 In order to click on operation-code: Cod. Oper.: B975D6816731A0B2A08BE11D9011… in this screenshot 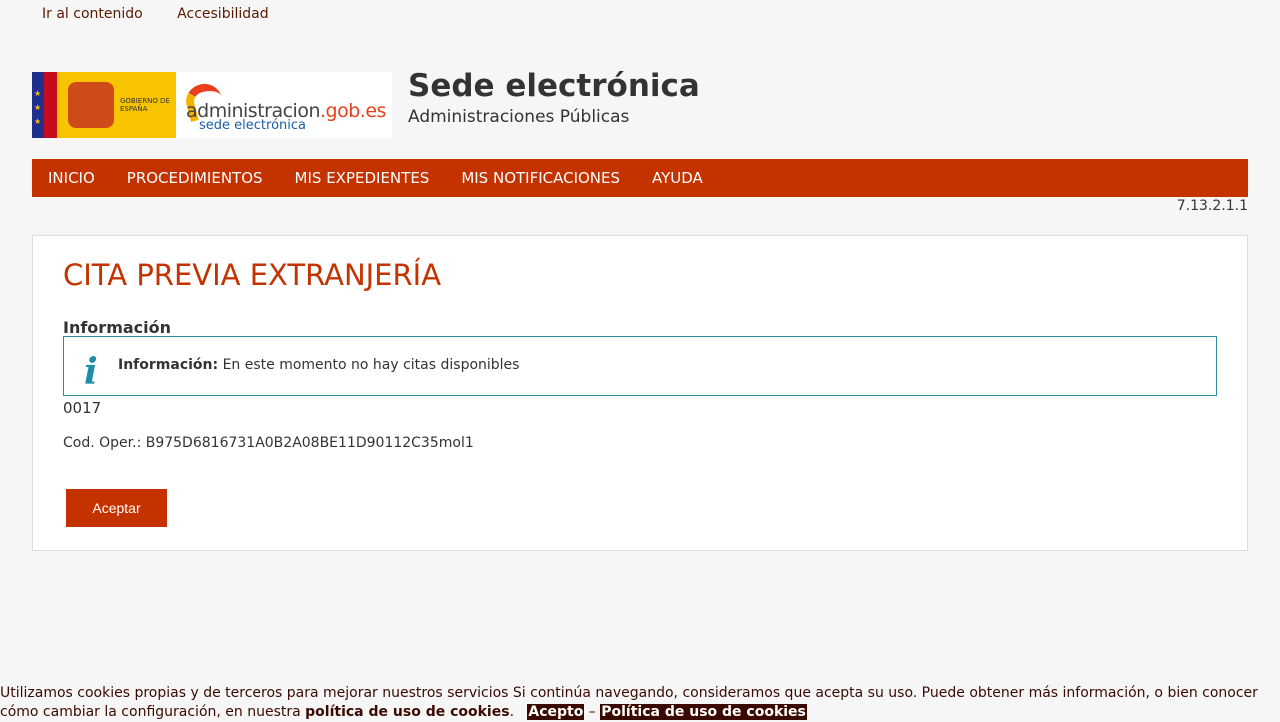, I will do `click(268, 443)`.